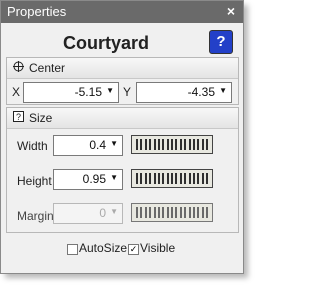 This screenshot has height=286, width=320. I want to click on title-bar: Properties ×, so click(122, 12).